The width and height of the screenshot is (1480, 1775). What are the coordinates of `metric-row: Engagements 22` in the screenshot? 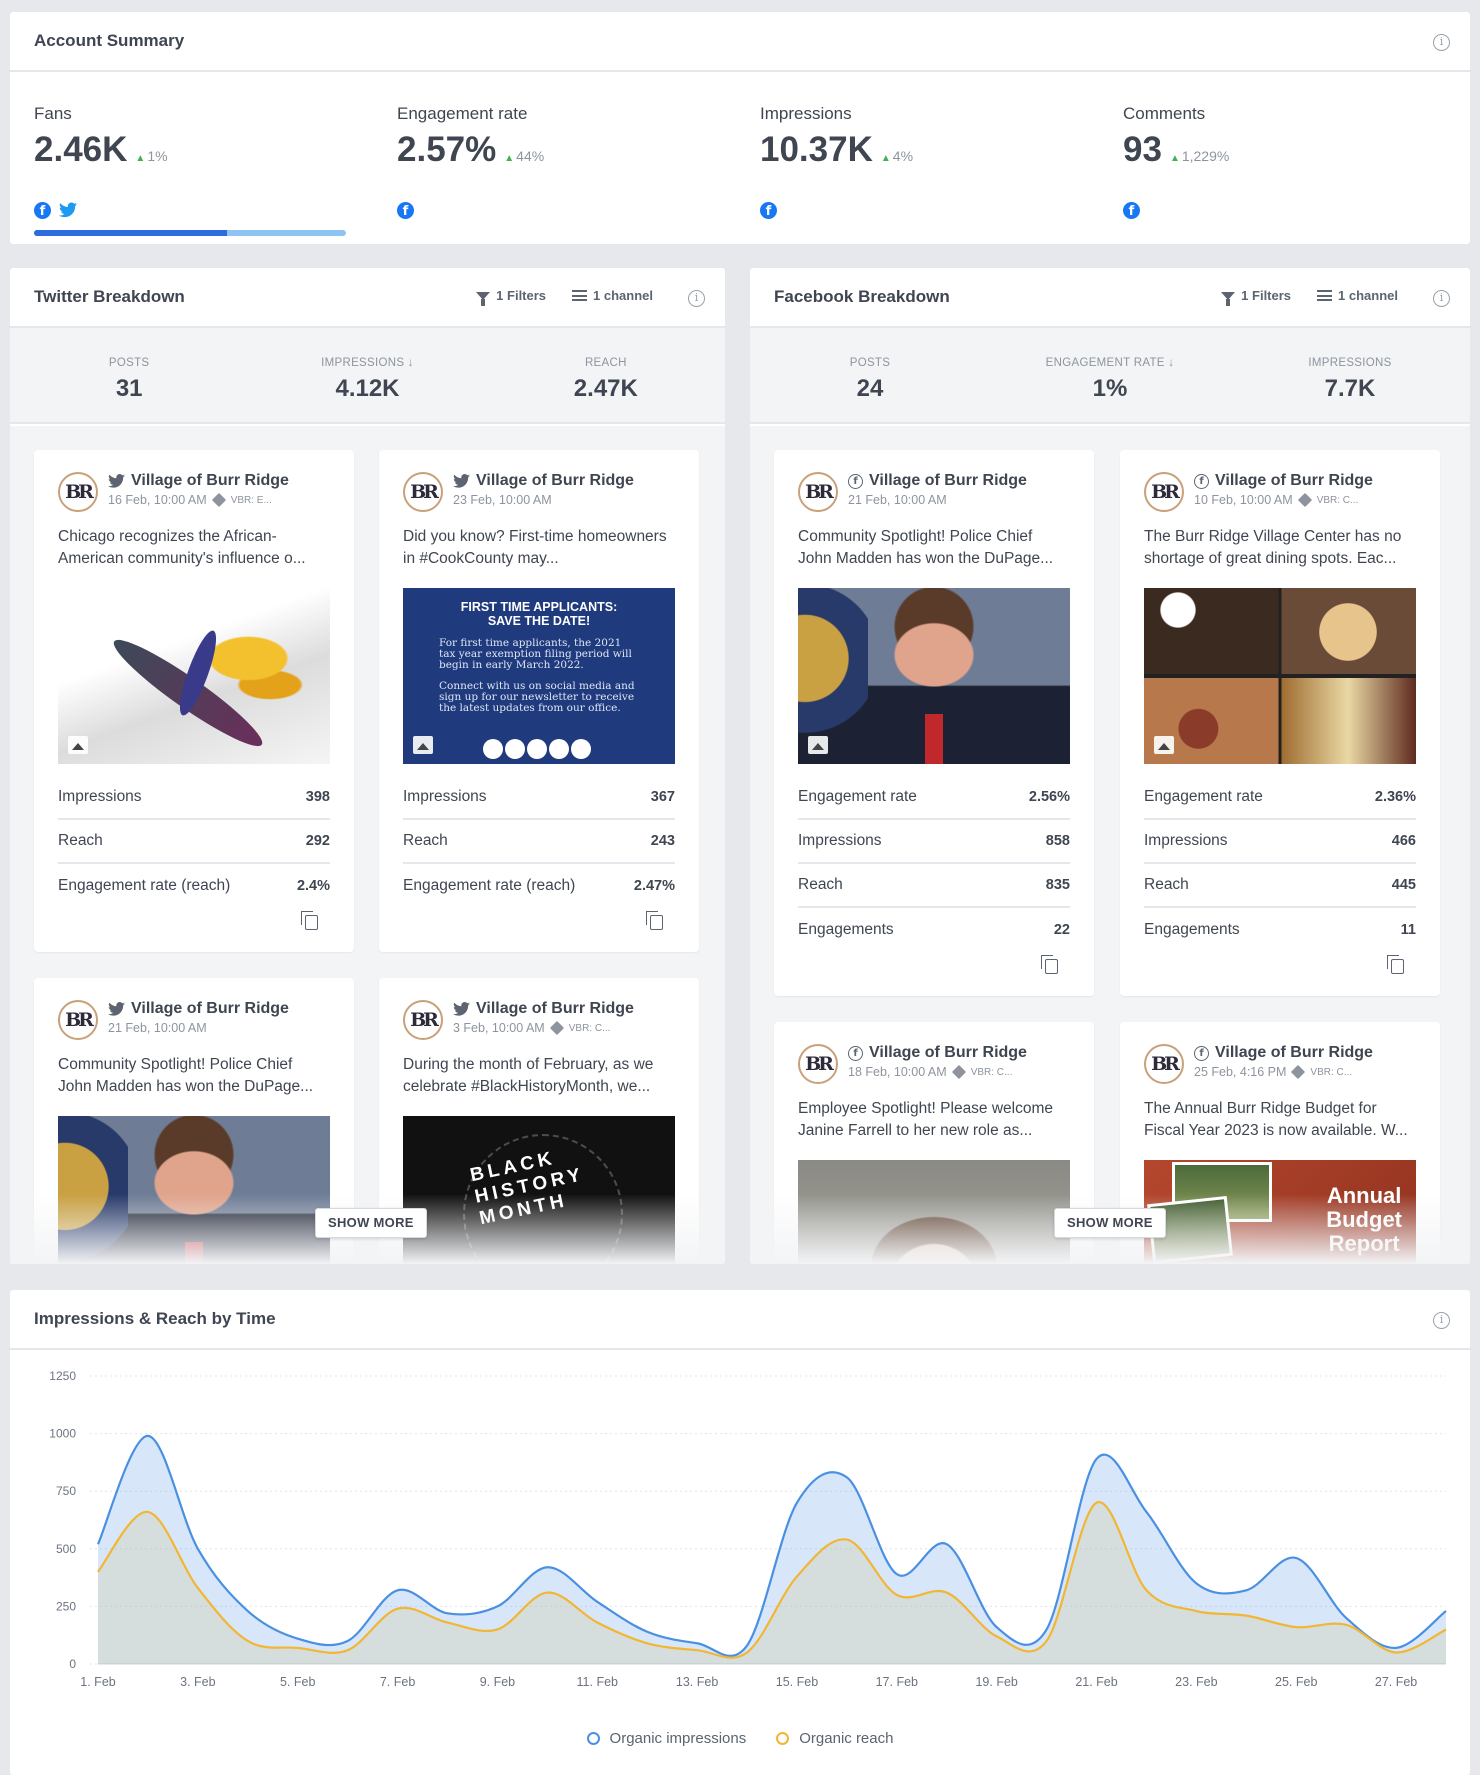 It's located at (934, 930).